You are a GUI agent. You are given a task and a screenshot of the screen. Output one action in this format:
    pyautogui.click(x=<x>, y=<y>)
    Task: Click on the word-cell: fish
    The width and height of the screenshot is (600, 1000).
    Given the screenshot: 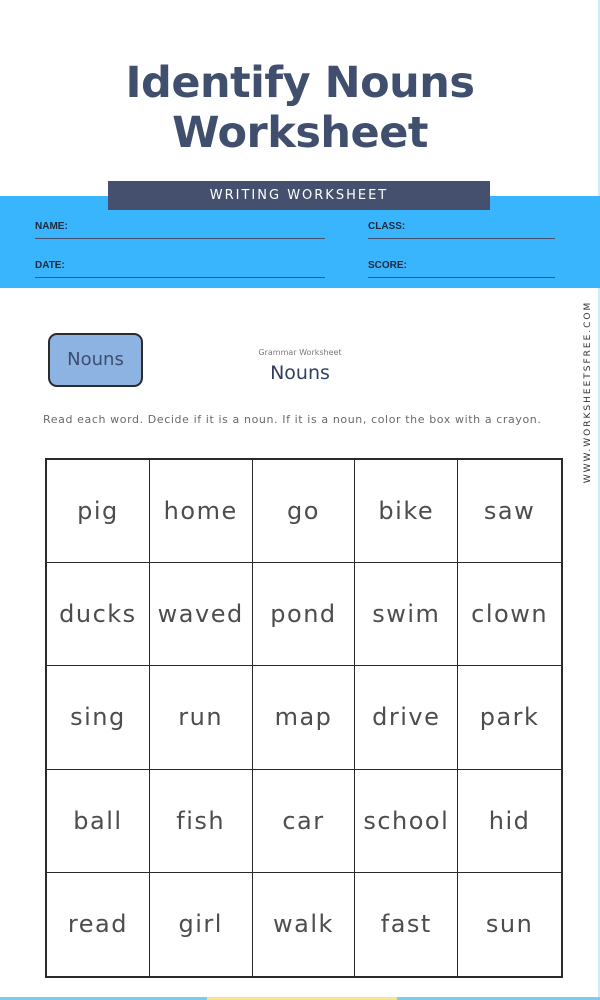 What is the action you would take?
    pyautogui.click(x=201, y=821)
    